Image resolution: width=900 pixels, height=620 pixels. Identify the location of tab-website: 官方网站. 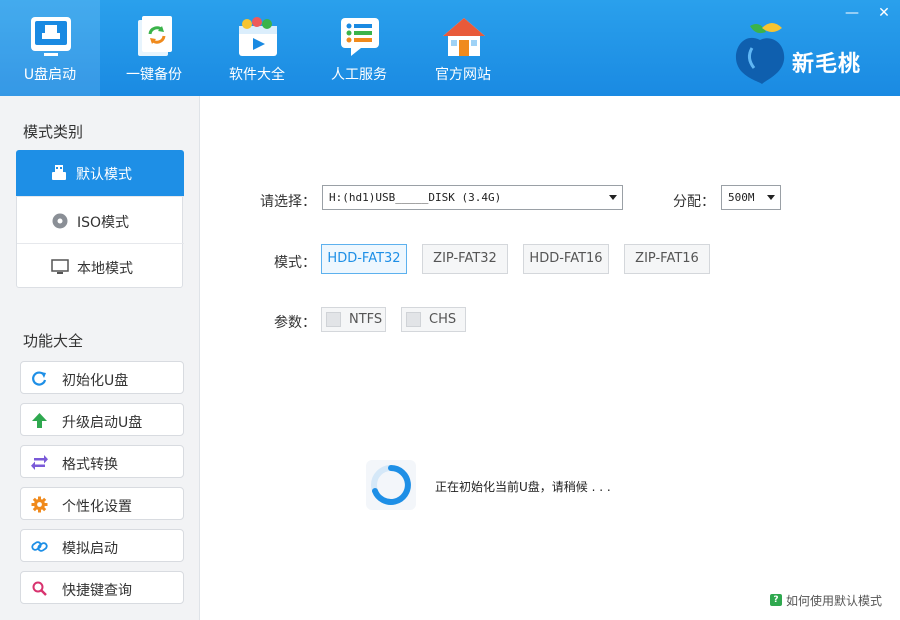
(463, 48).